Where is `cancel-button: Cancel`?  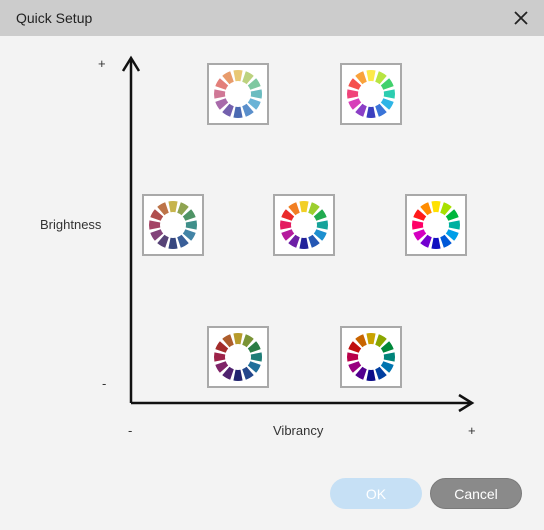
cancel-button: Cancel is located at coordinates (476, 493).